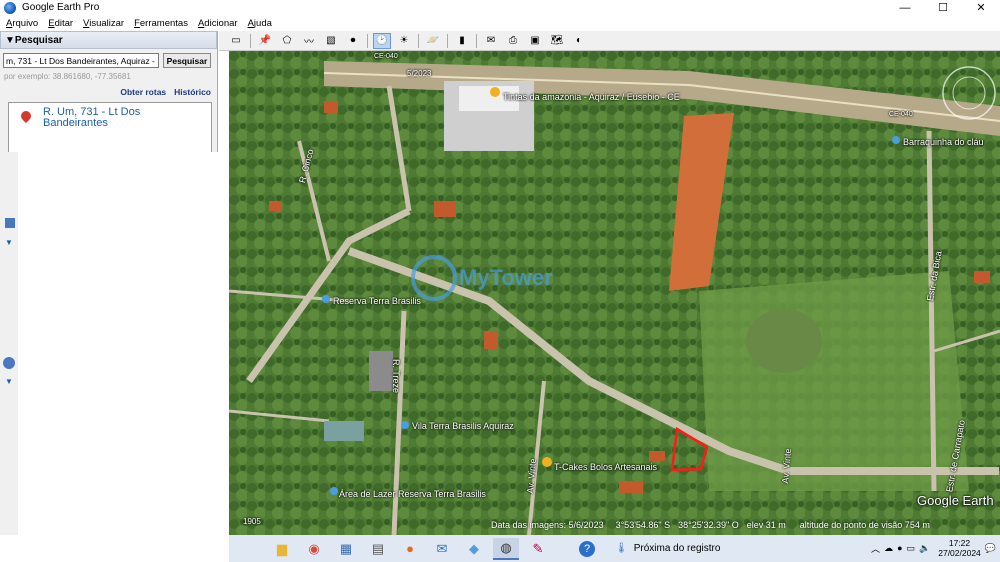 This screenshot has height=562, width=1000. I want to click on elevation: elev 31 m, so click(766, 525).